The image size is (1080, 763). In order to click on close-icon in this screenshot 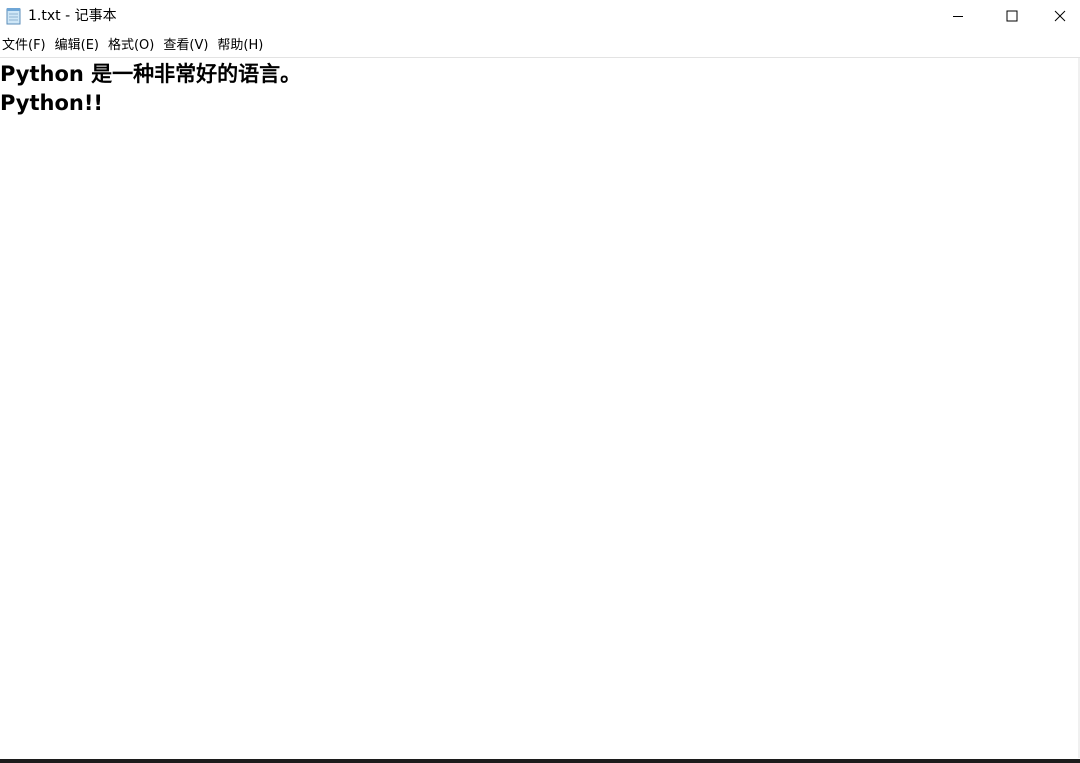, I will do `click(1060, 16)`.